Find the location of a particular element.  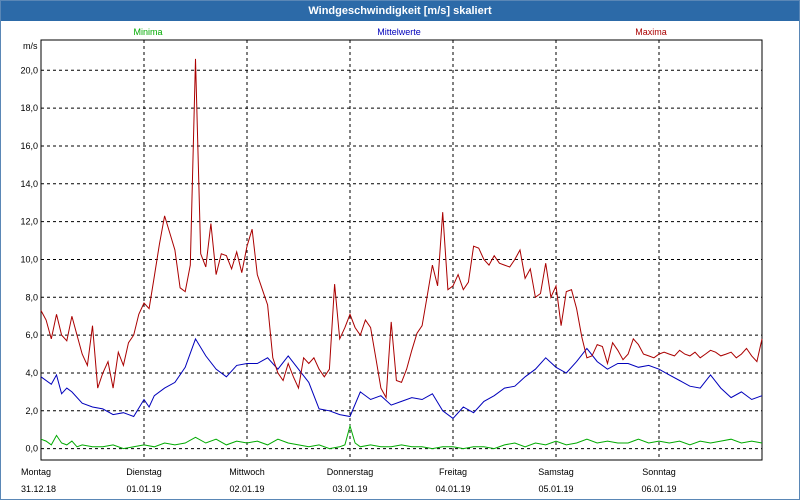

y-tick-label: 16,0 is located at coordinates (29, 146).